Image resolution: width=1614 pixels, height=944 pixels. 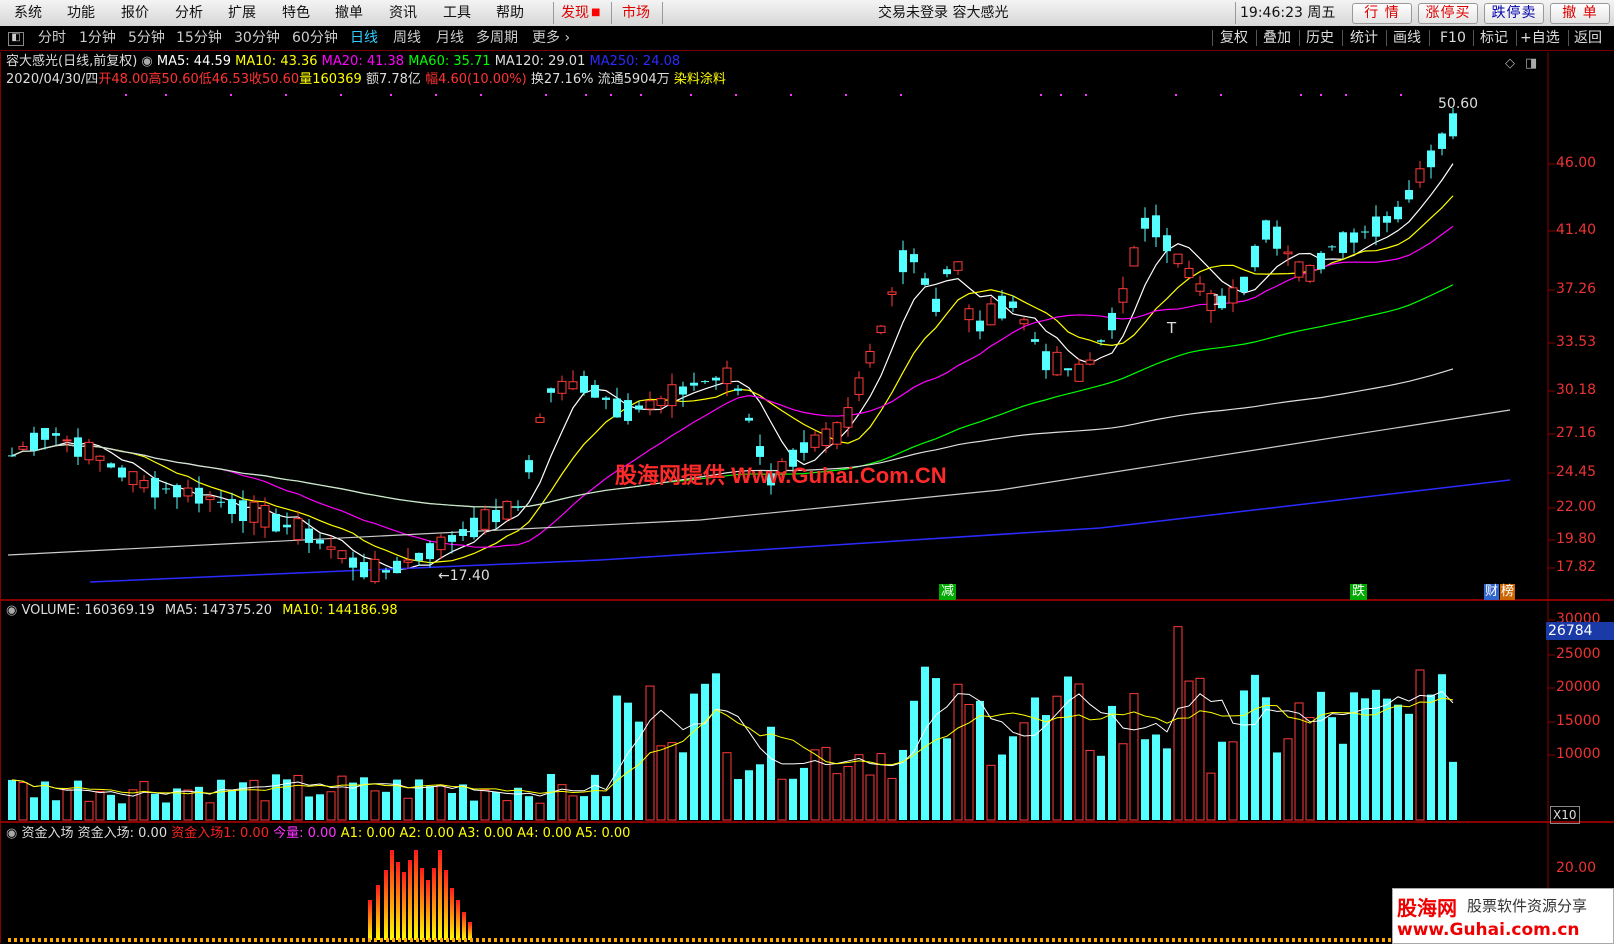 What do you see at coordinates (1458, 104) in the screenshot?
I see `high-price-label: 50.60` at bounding box center [1458, 104].